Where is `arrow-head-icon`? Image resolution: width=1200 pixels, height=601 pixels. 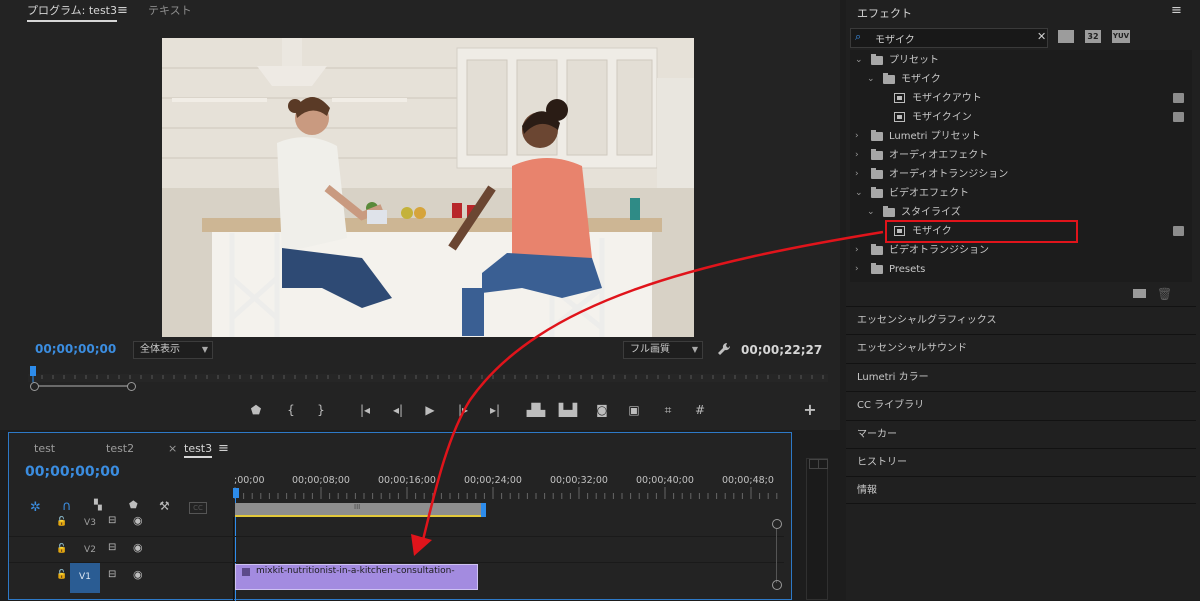 arrow-head-icon is located at coordinates (421, 545).